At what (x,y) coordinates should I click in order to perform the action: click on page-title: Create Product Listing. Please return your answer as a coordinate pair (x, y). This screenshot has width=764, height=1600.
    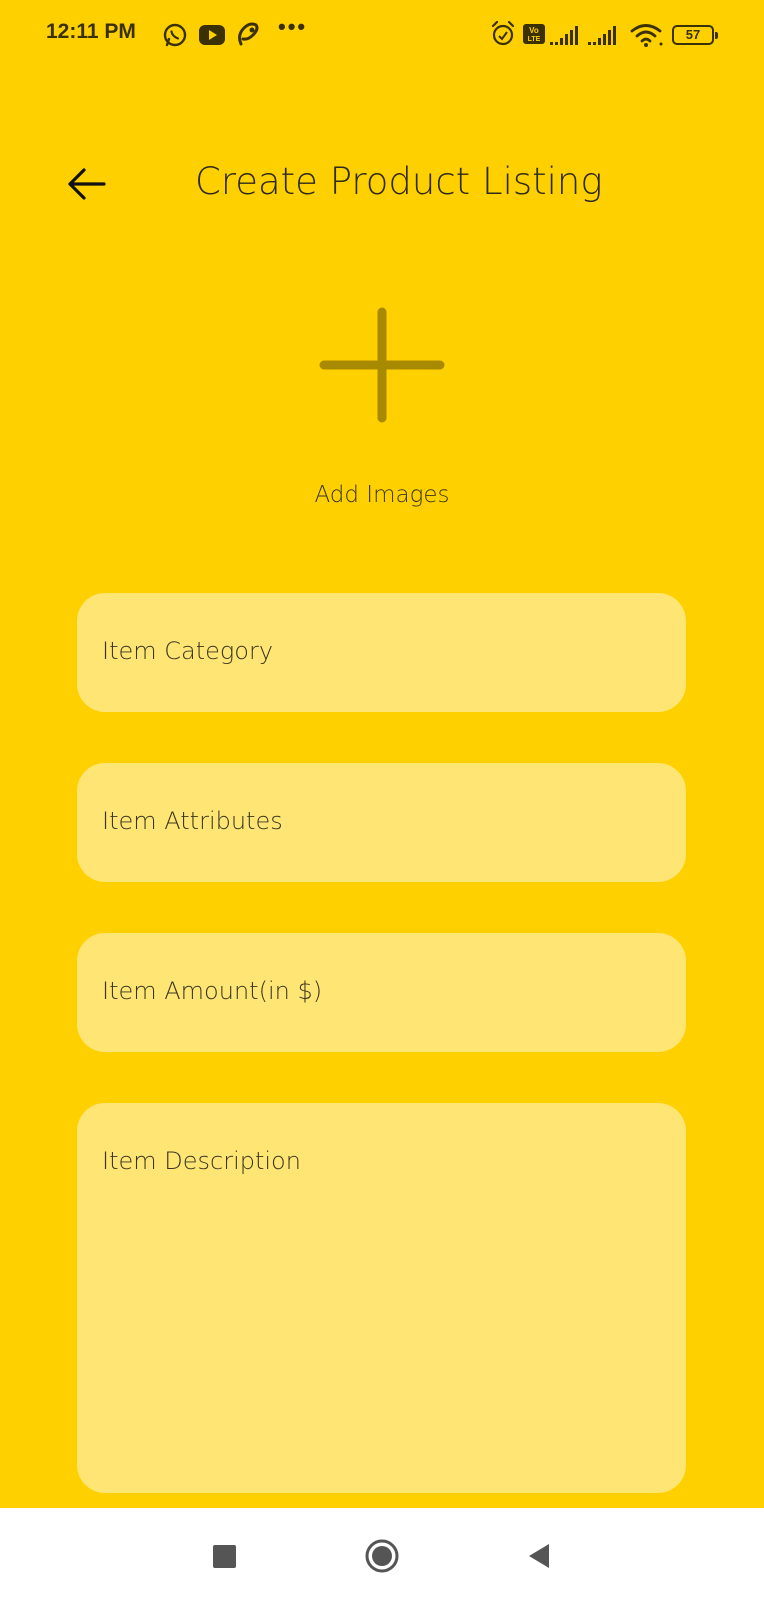
    Looking at the image, I should click on (399, 181).